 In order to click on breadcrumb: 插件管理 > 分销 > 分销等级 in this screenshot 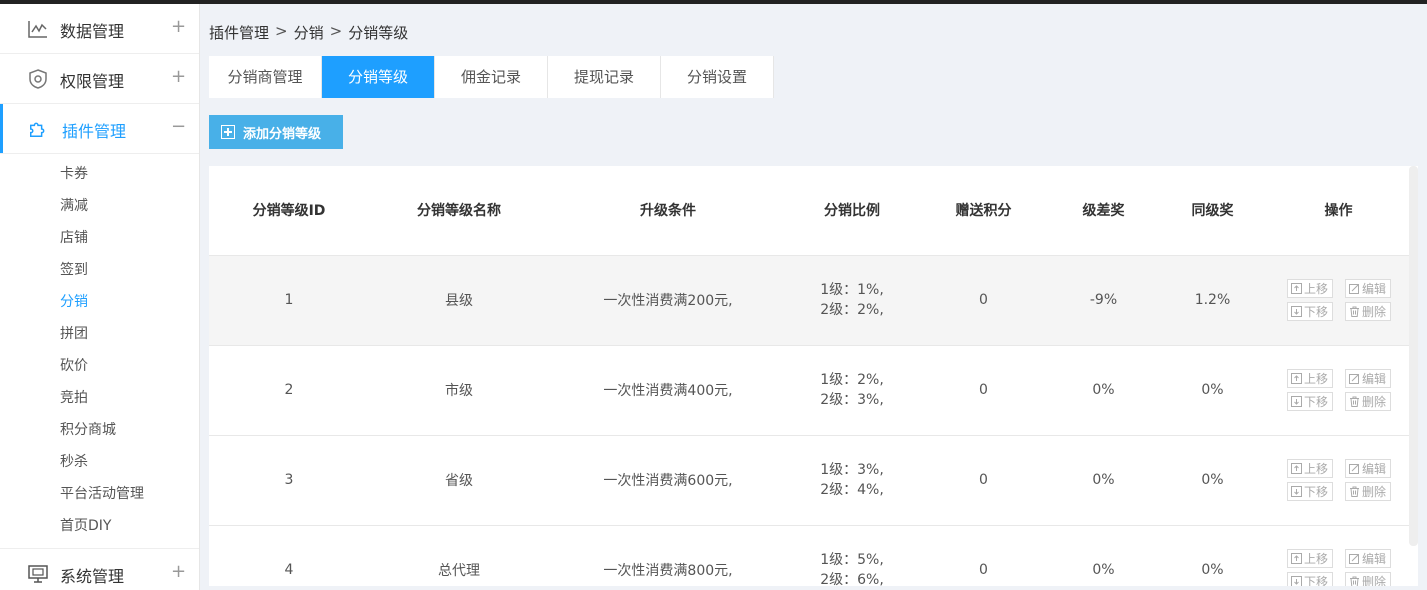, I will do `click(308, 32)`.